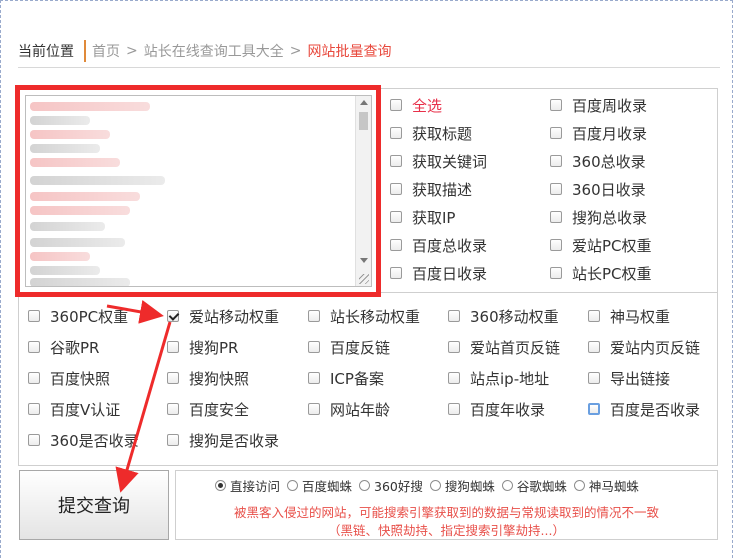 The image size is (733, 558). What do you see at coordinates (34, 440) in the screenshot?
I see `360-indexed-checkbox` at bounding box center [34, 440].